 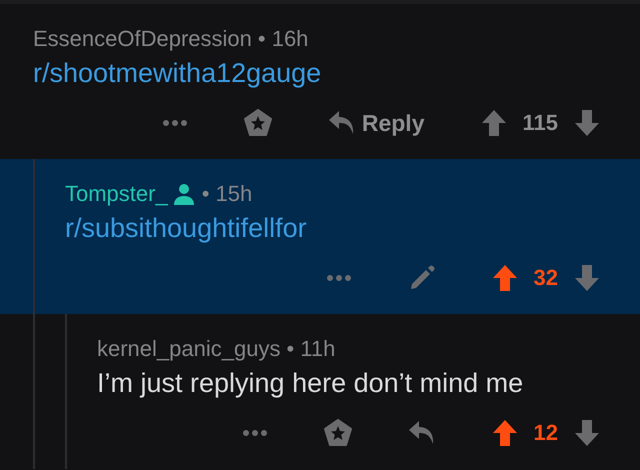 I want to click on subreddit-link: r/shootmewitha12gauge, so click(x=316, y=73).